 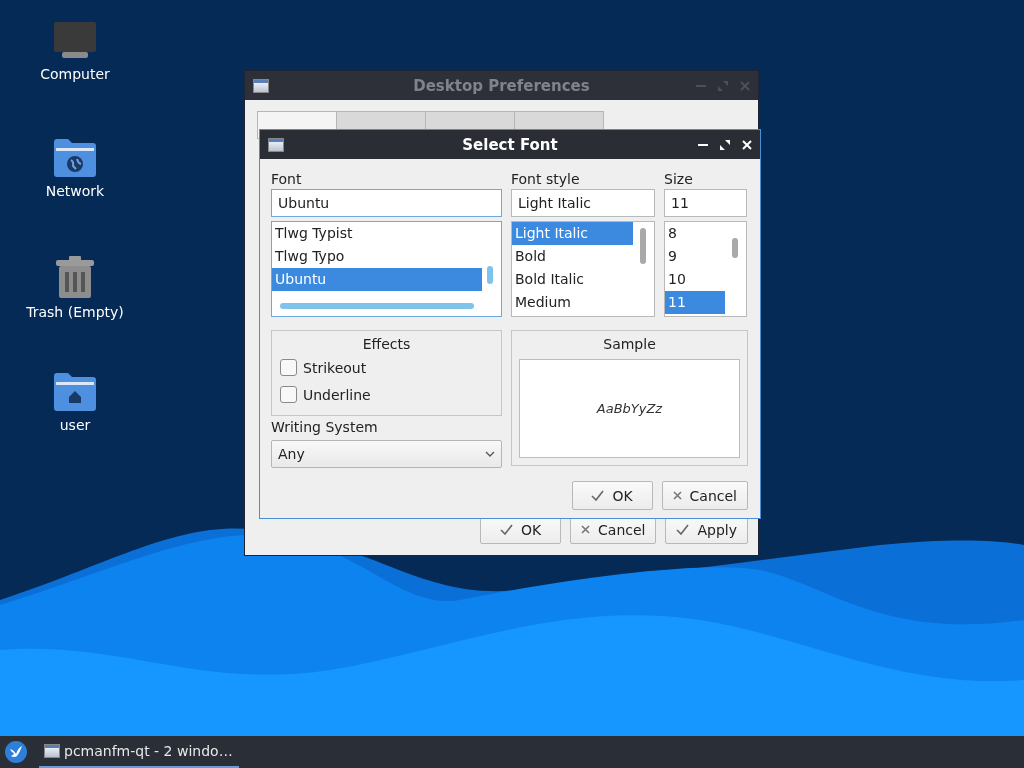 What do you see at coordinates (75, 277) in the screenshot?
I see `trash-icon` at bounding box center [75, 277].